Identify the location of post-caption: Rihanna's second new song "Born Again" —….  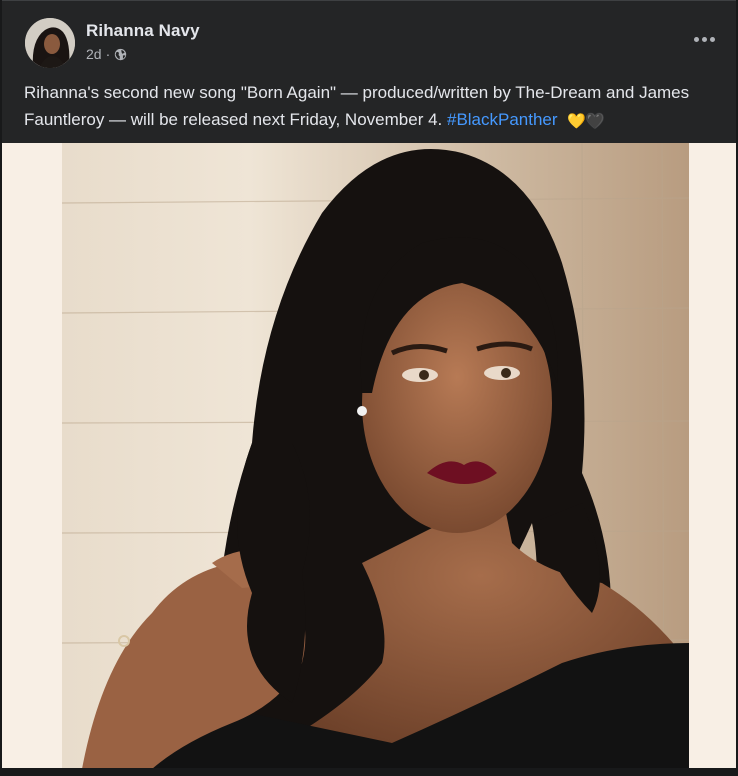
(369, 107).